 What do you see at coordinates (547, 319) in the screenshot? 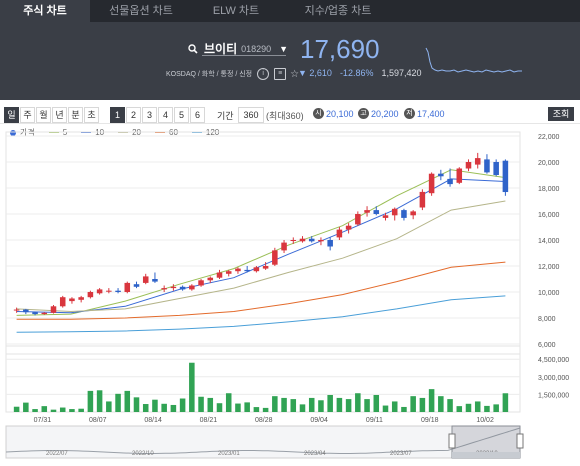
I see `price-tick-label: 8,000` at bounding box center [547, 319].